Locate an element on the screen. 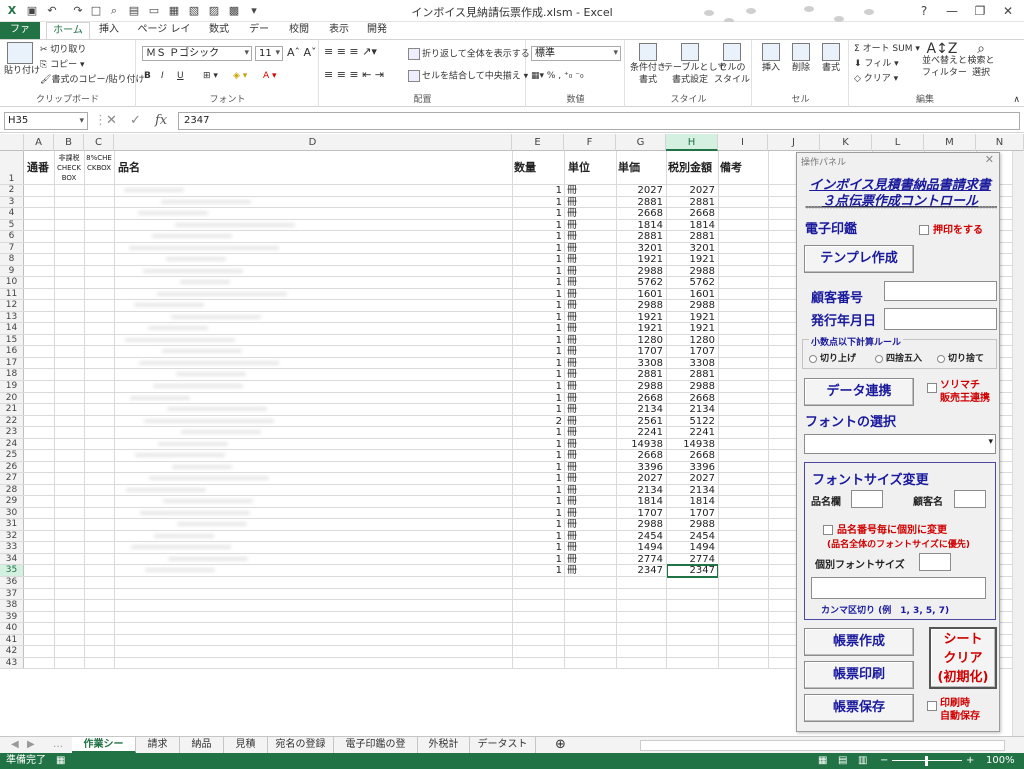 The image size is (1024, 769). tab-developer: 開発 is located at coordinates (377, 30).